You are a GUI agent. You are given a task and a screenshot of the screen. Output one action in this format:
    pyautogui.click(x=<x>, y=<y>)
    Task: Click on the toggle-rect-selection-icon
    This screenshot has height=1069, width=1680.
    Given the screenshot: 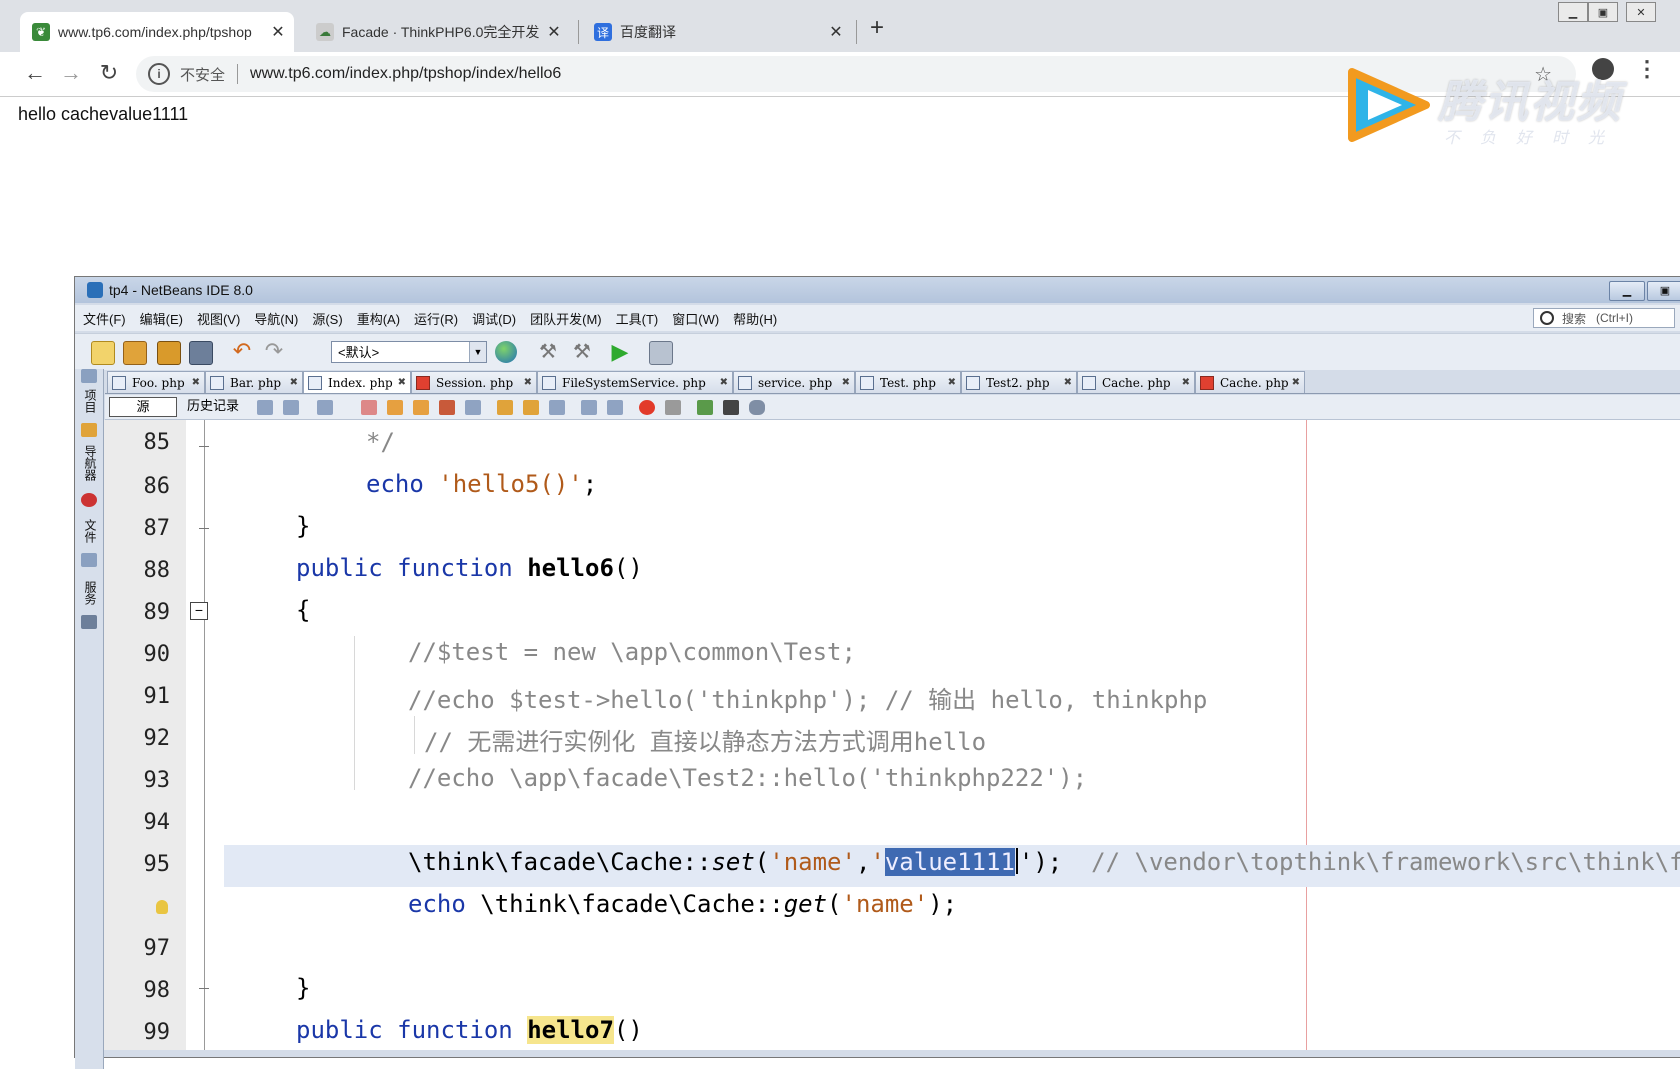 What is the action you would take?
    pyautogui.click(x=473, y=407)
    